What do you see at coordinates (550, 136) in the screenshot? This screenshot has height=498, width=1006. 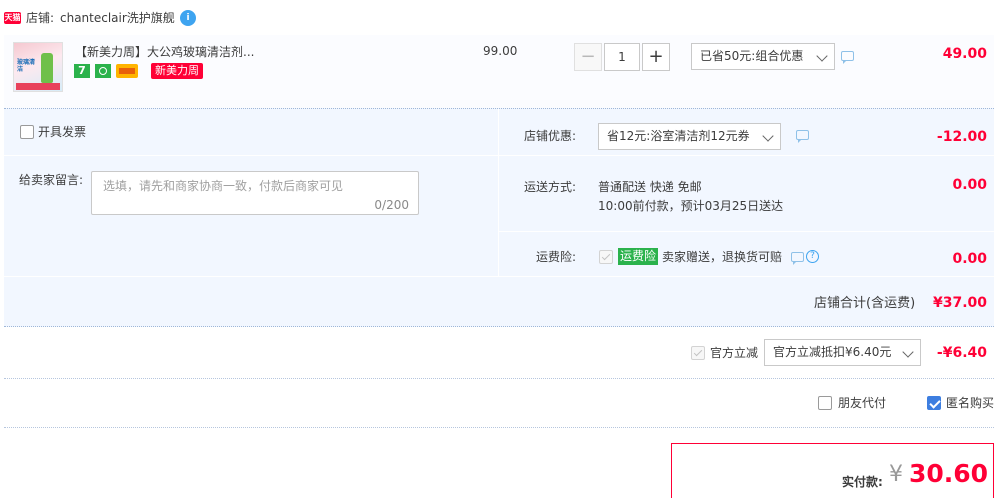 I see `shop-coupon-label: 店铺优惠:` at bounding box center [550, 136].